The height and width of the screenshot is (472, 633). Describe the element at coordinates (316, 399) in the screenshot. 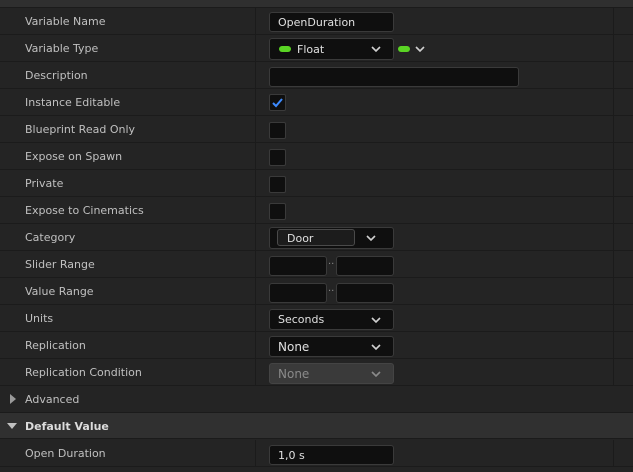

I see `advanced-category: Advanced` at that location.